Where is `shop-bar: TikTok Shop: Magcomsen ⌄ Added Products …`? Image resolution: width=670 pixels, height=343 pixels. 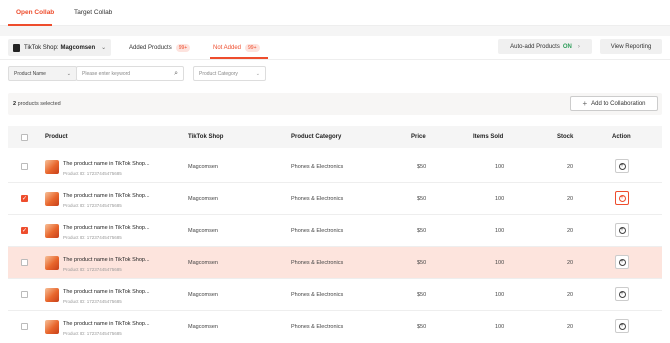 shop-bar: TikTok Shop: Magcomsen ⌄ Added Products … is located at coordinates (335, 48).